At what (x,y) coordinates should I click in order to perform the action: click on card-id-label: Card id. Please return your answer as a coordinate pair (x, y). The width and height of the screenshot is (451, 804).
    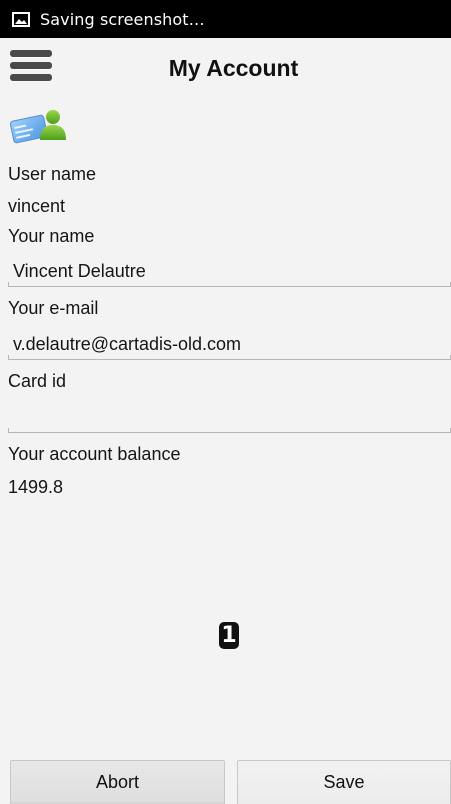
    Looking at the image, I should click on (37, 381).